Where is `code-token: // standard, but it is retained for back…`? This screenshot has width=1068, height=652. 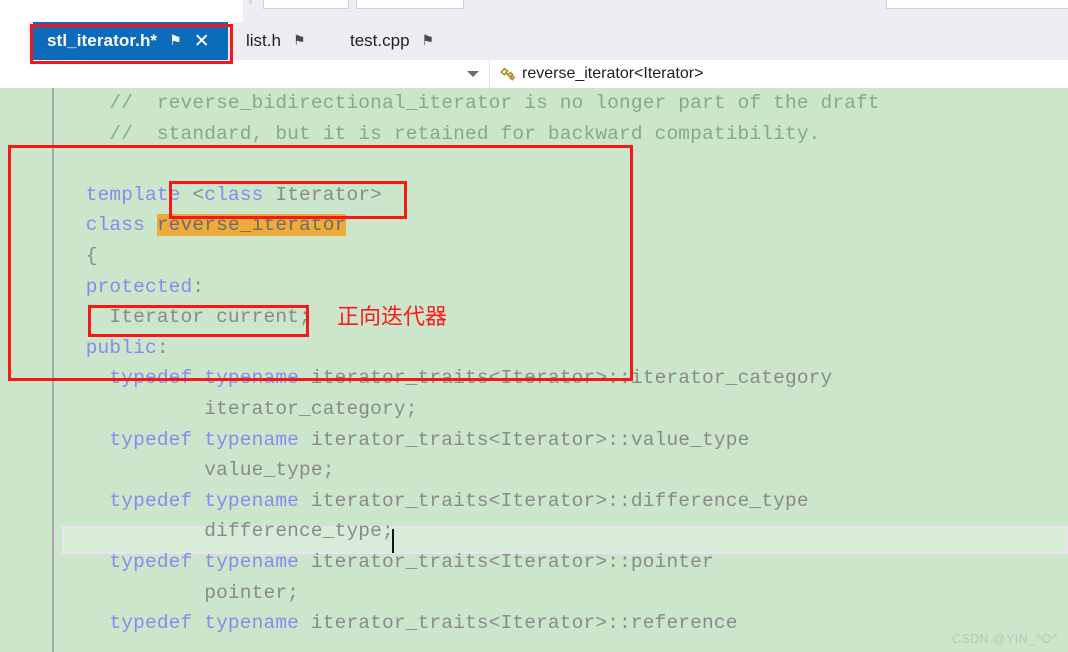
code-token: // standard, but it is retained for back… is located at coordinates (441, 133).